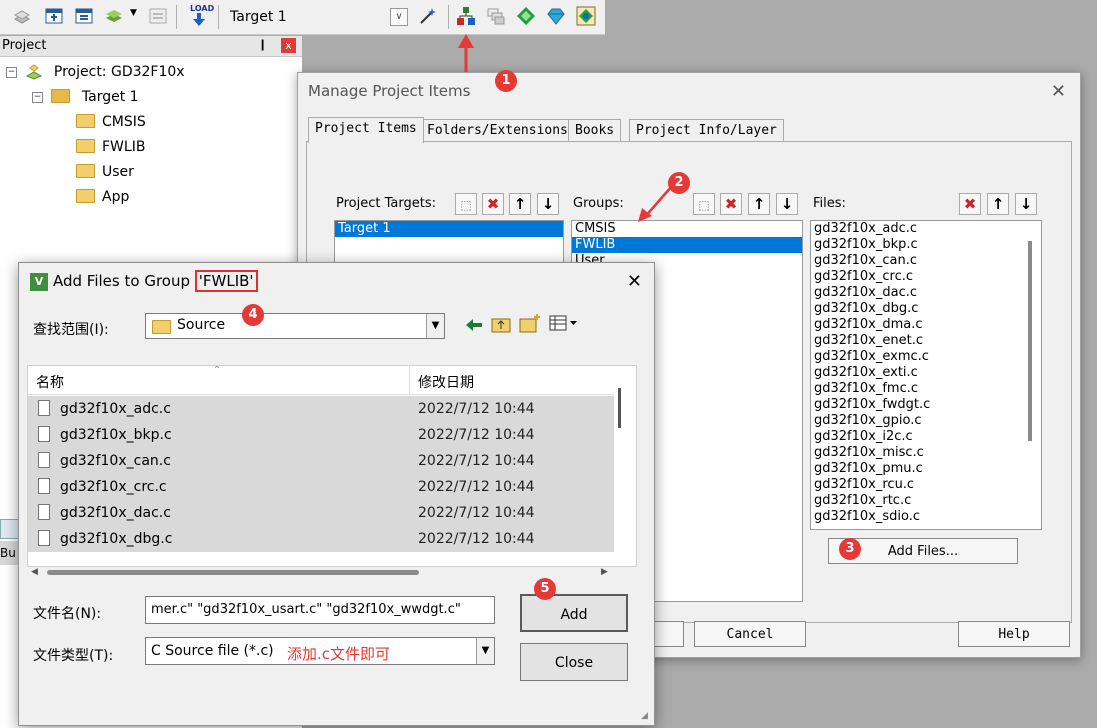  I want to click on move-down-file-button: ↓, so click(1026, 204).